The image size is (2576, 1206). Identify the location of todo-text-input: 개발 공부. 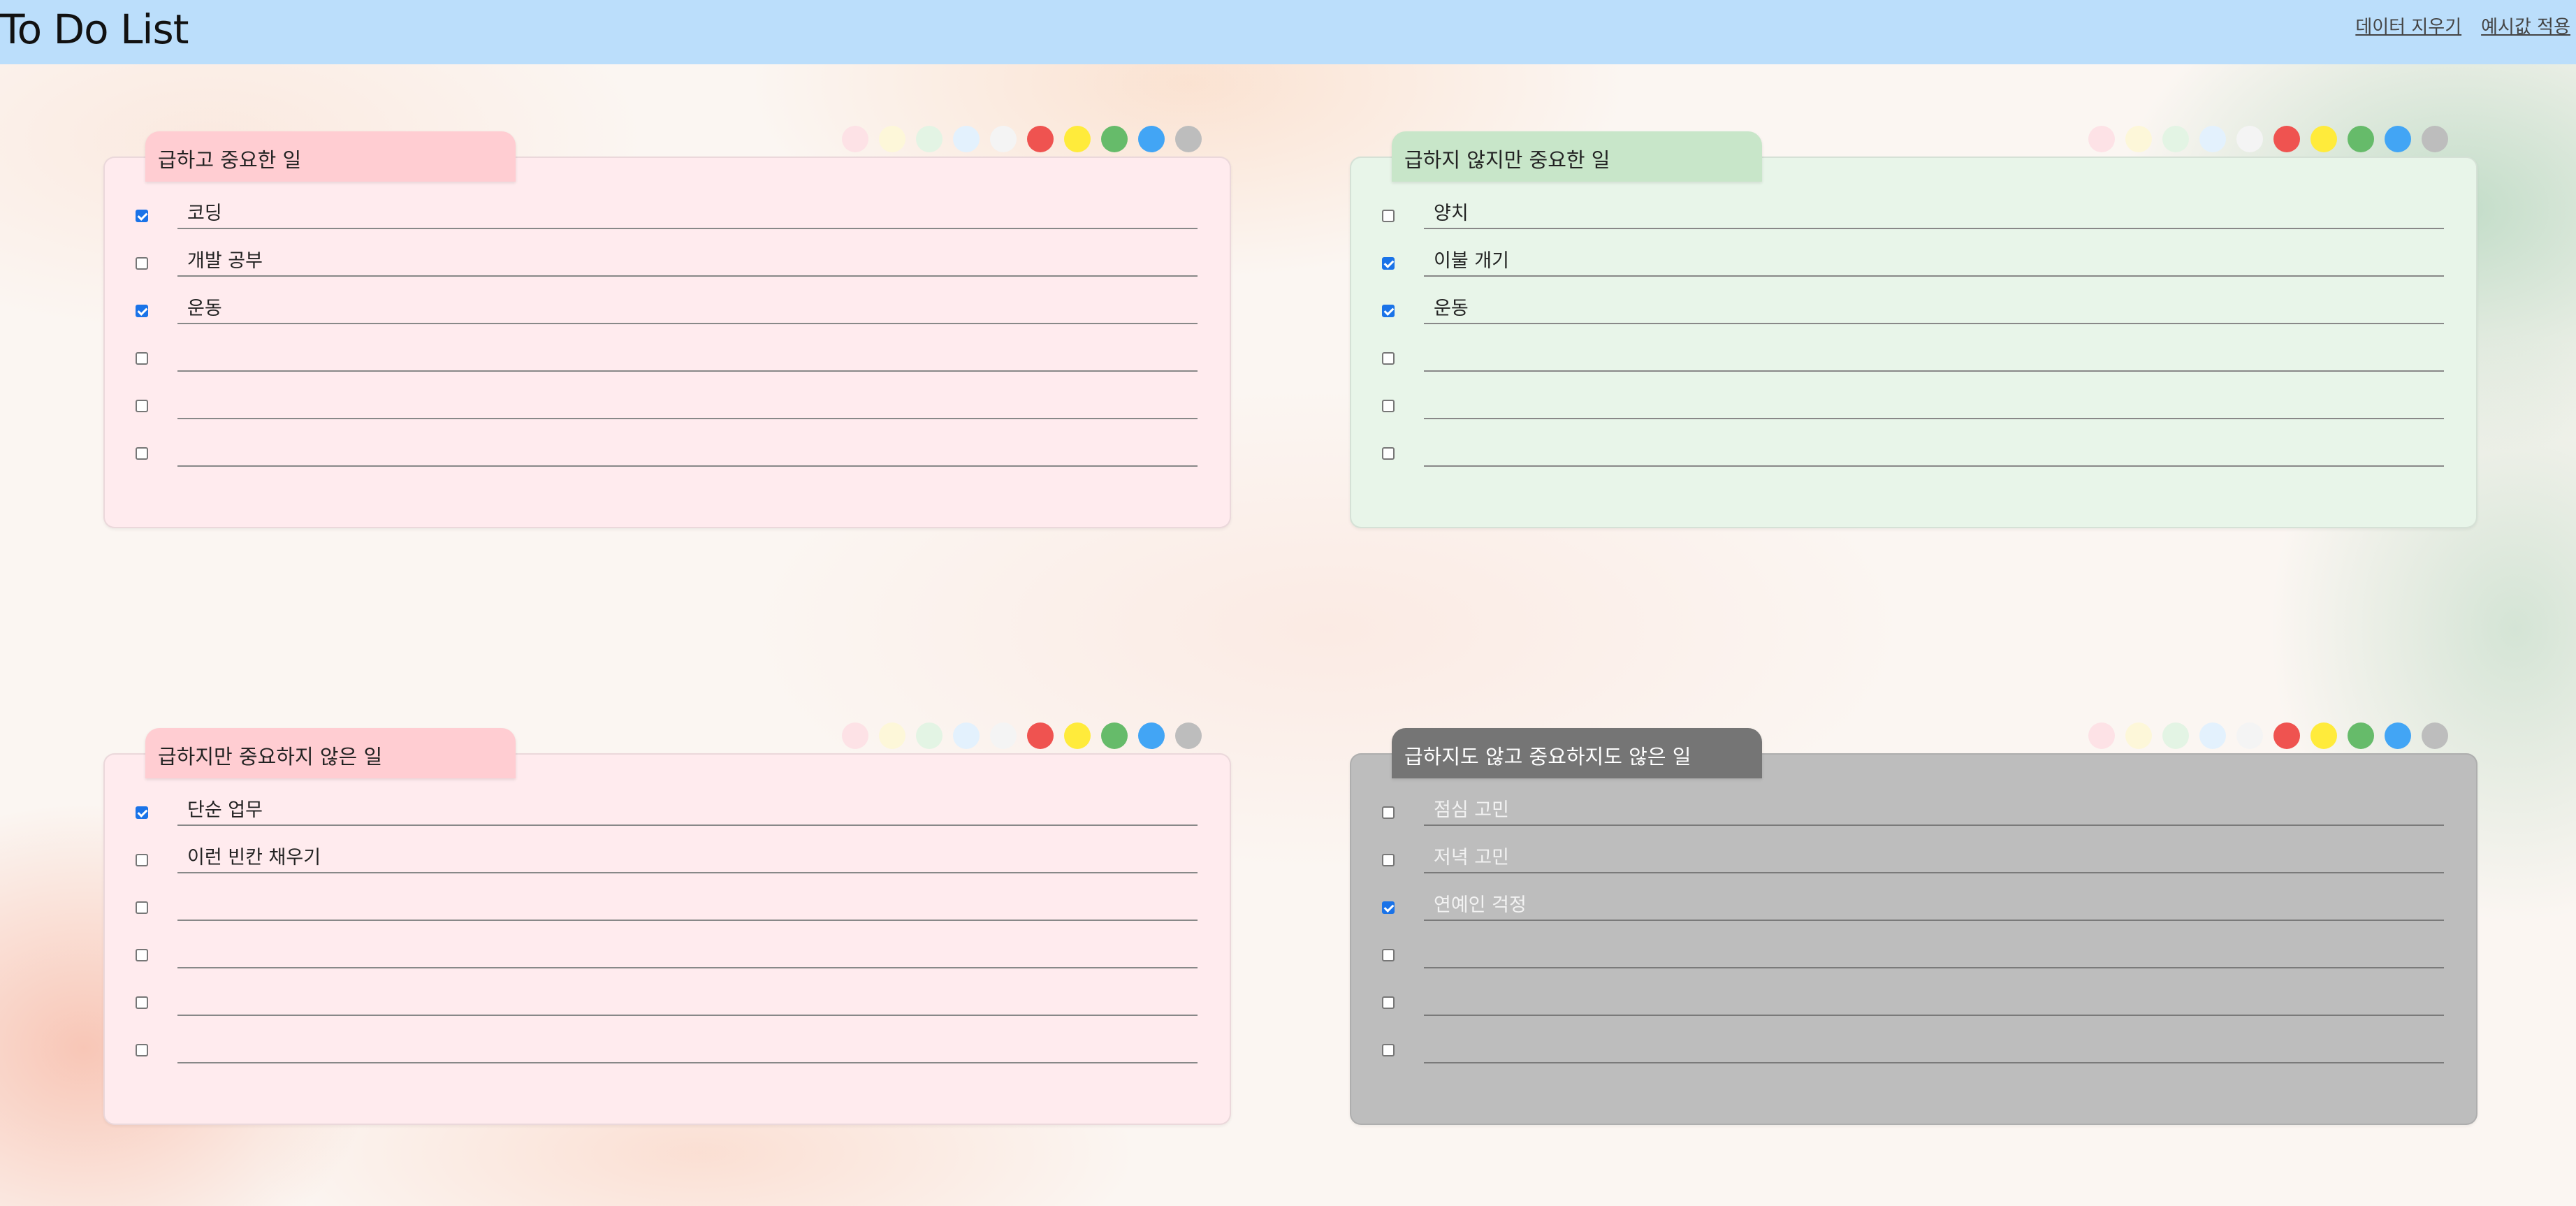
(687, 261).